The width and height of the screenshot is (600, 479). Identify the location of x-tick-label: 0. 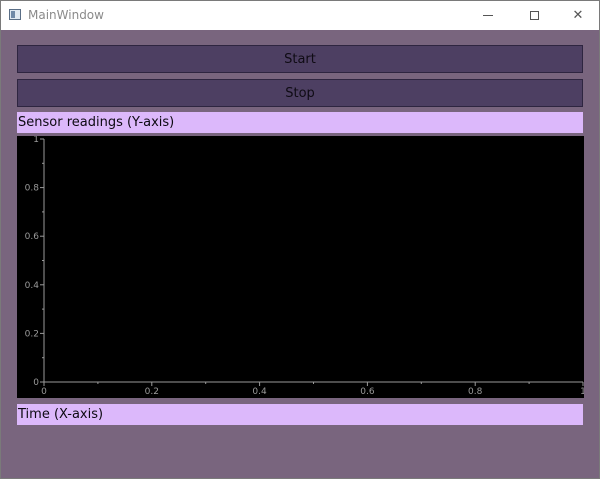
(44, 392).